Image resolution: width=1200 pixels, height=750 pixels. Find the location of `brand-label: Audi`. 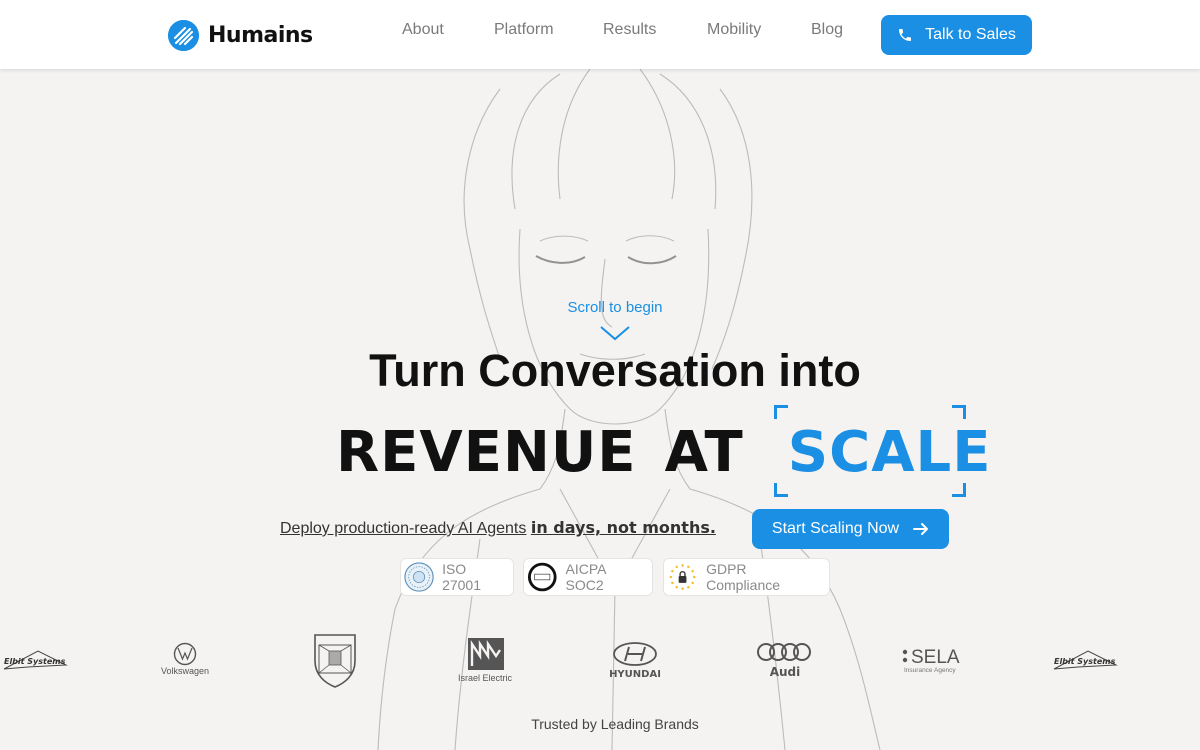

brand-label: Audi is located at coordinates (785, 672).